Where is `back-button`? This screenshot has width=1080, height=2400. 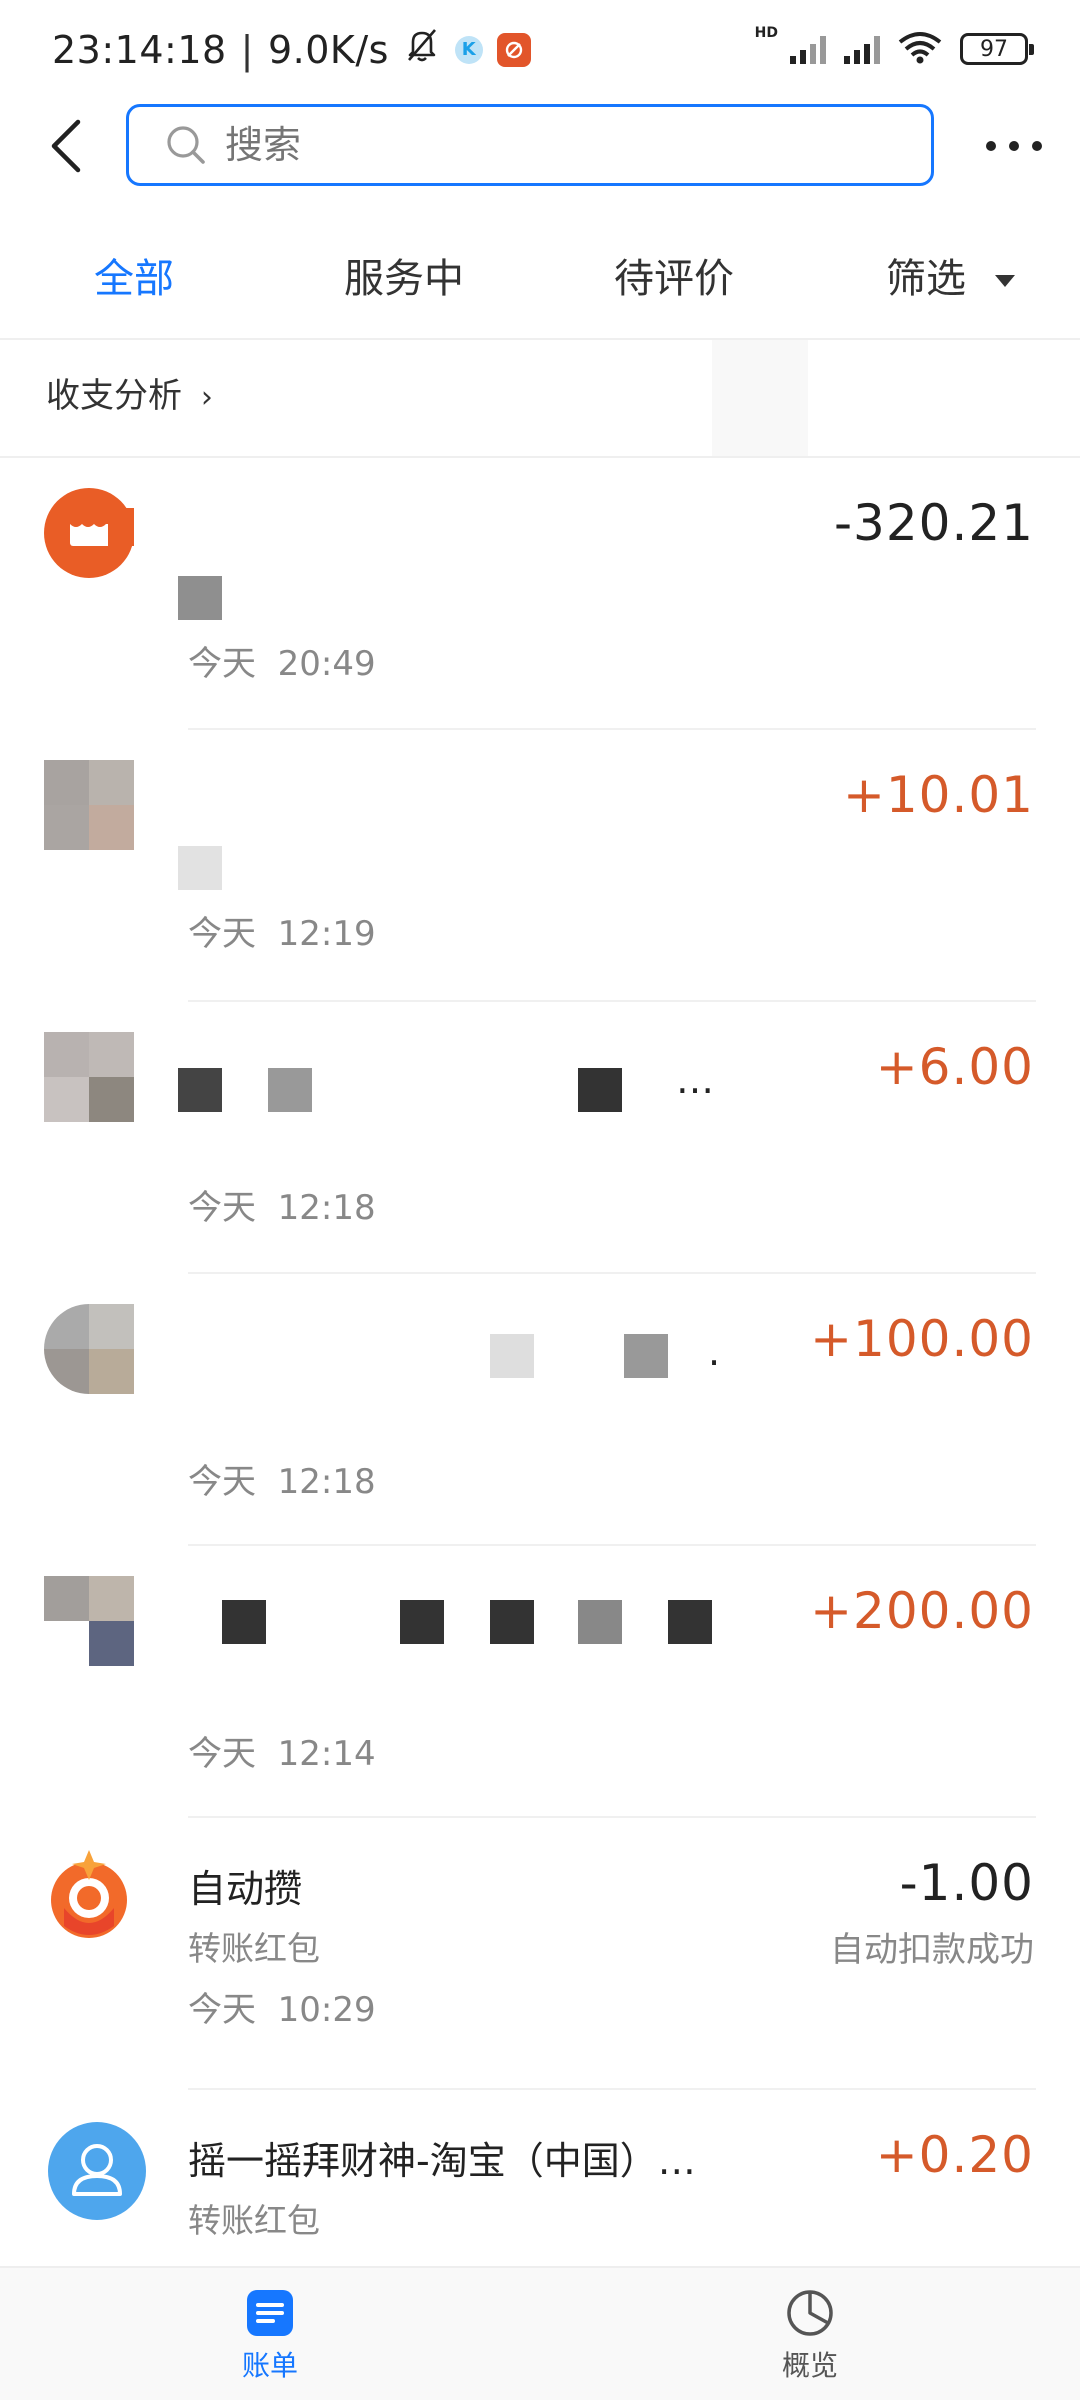 back-button is located at coordinates (72, 146).